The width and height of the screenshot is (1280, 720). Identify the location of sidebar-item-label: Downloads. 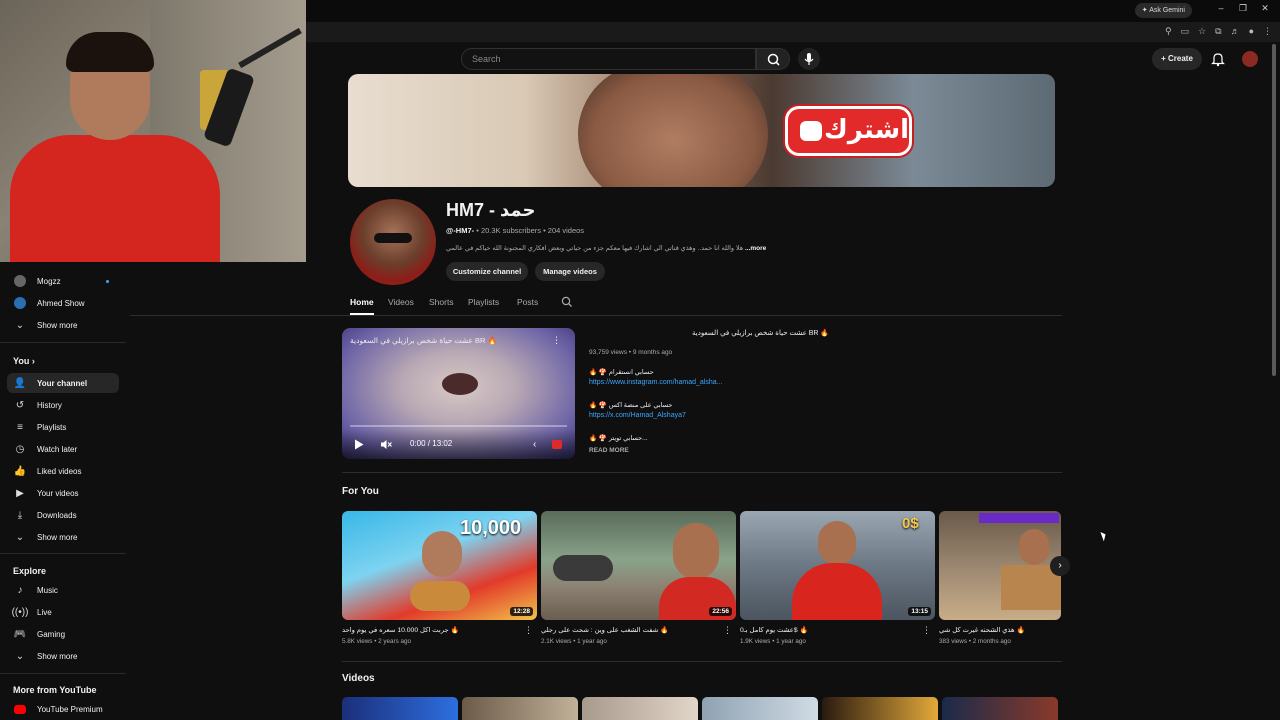
(57, 515).